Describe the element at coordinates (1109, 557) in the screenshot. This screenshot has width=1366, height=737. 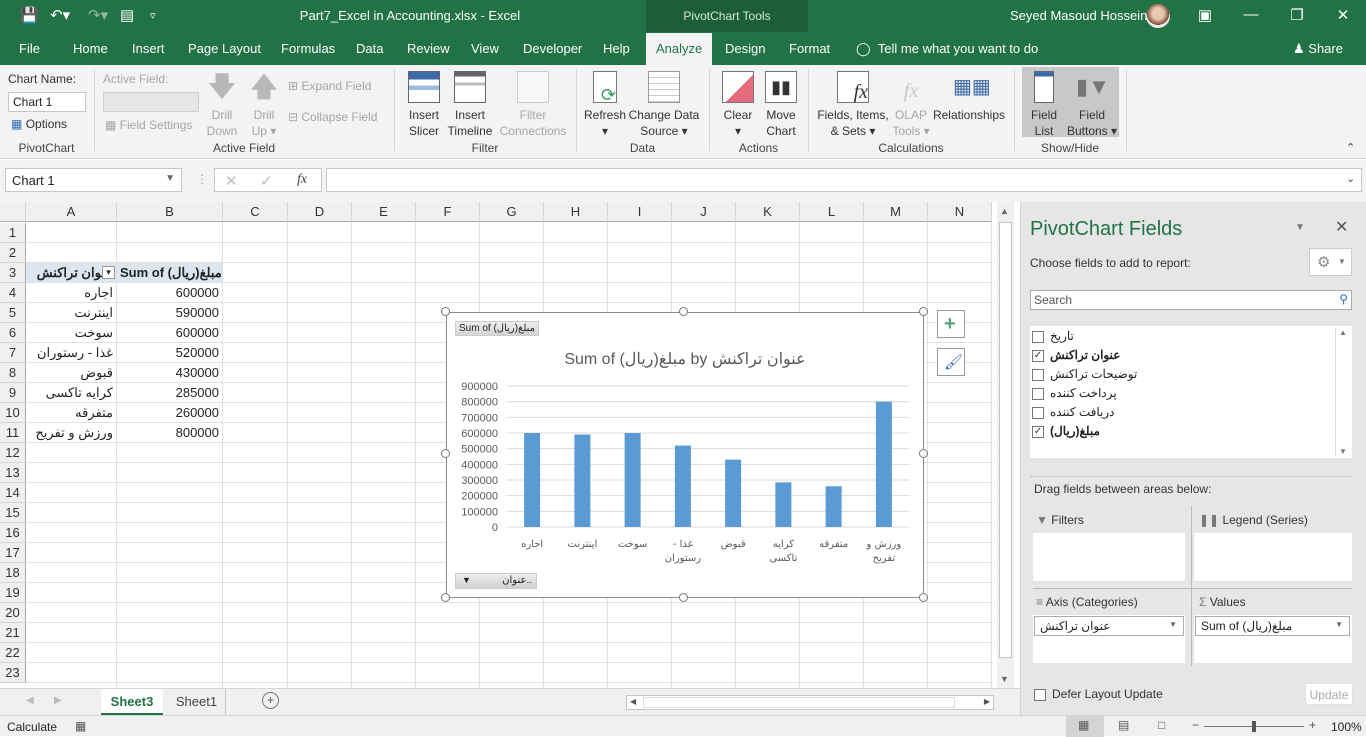
I see `filters-drop-area` at that location.